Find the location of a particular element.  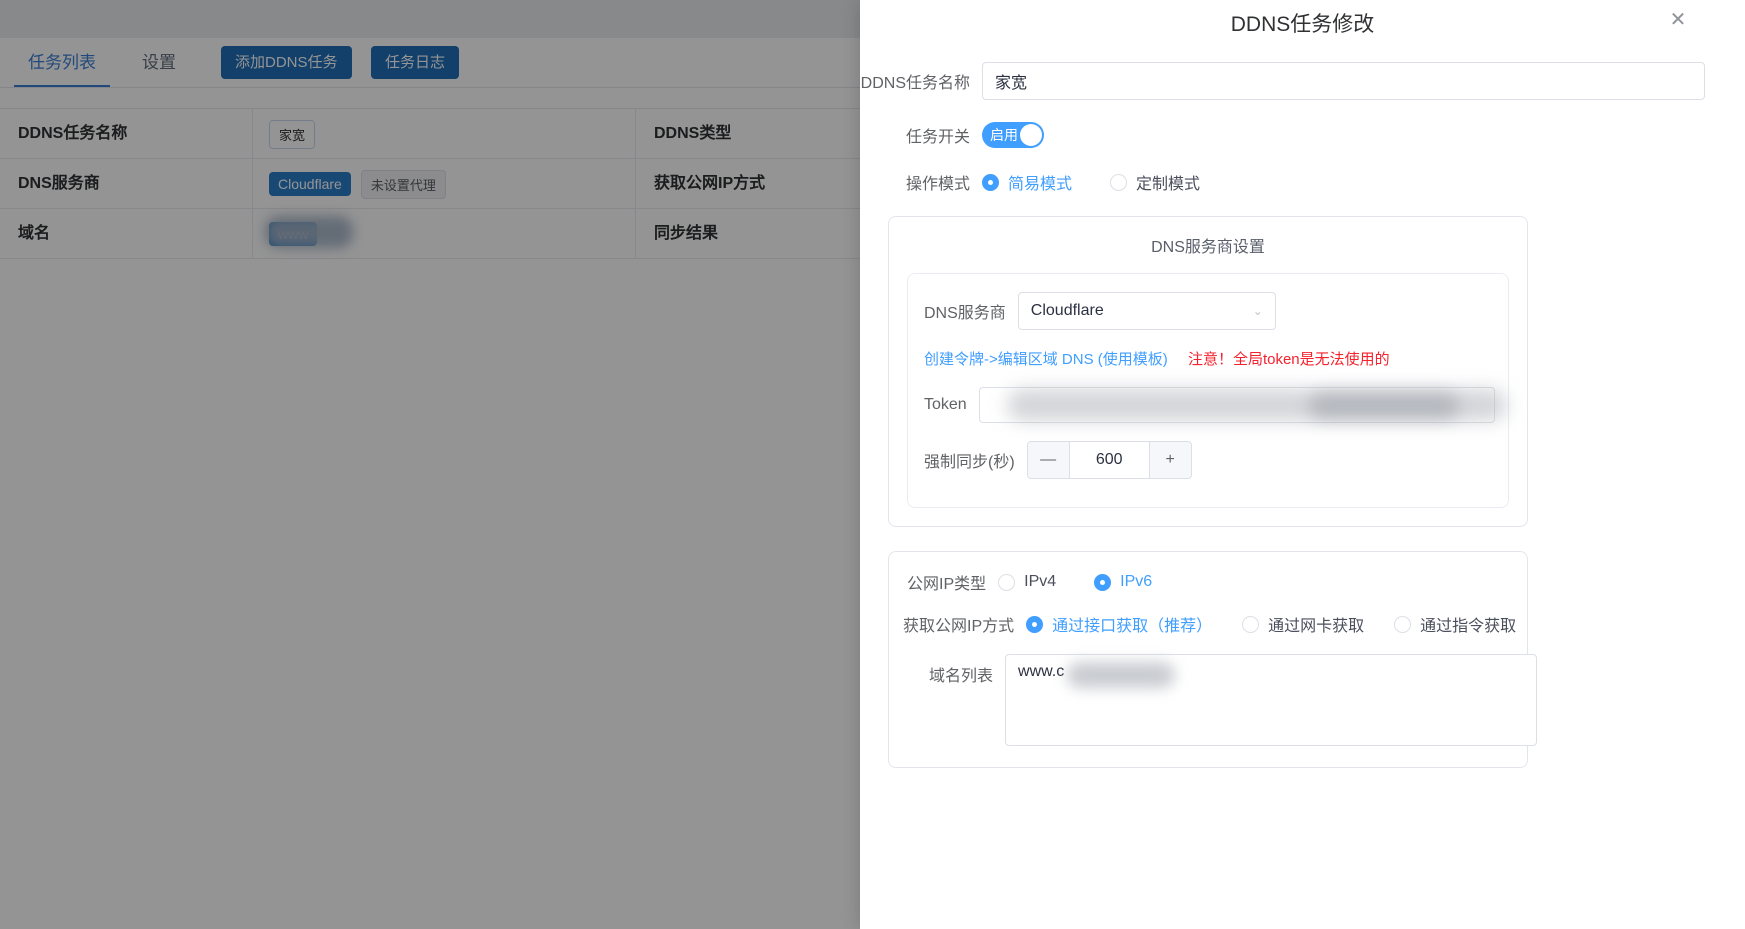

operation-mode-radios: 简易模式 定制模式 is located at coordinates (1091, 182).